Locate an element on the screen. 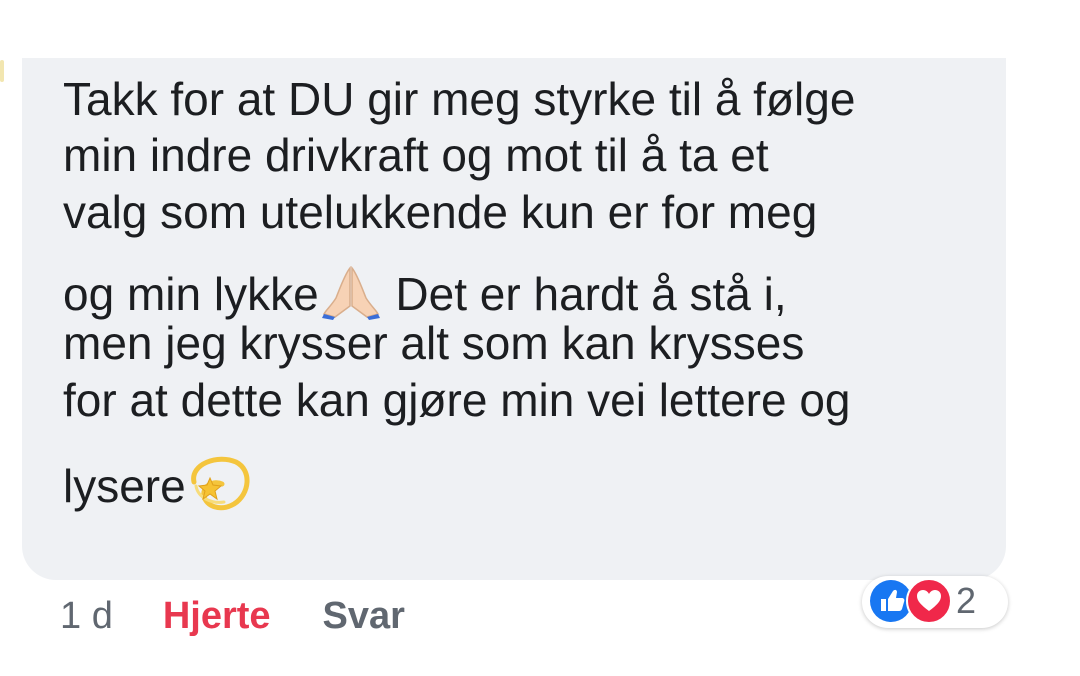  dizzy-star-emoji is located at coordinates (221, 485).